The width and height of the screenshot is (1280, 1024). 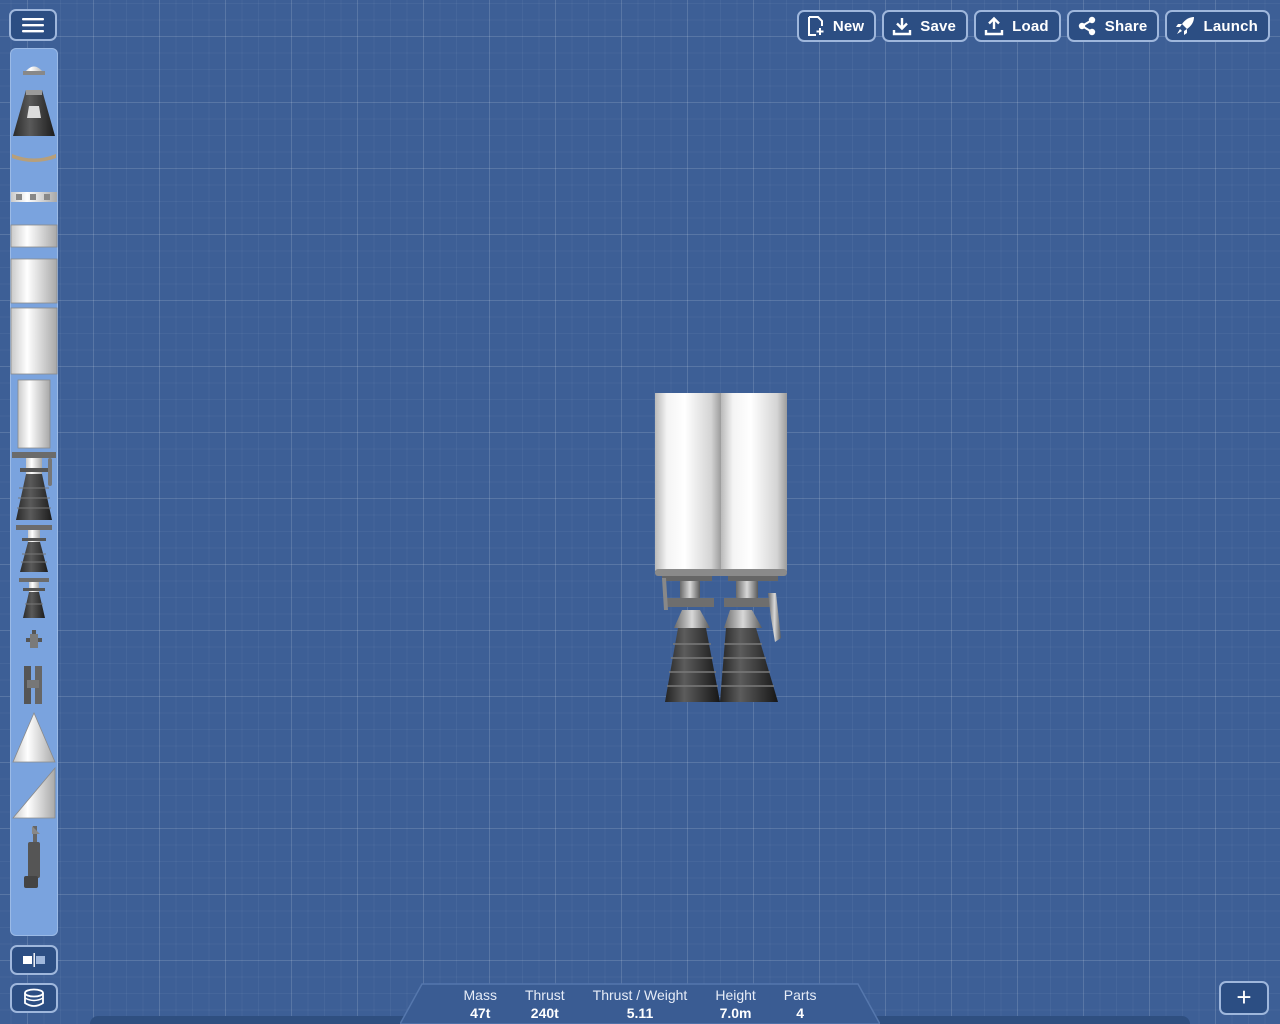 I want to click on rocket-assembly, so click(x=720, y=548).